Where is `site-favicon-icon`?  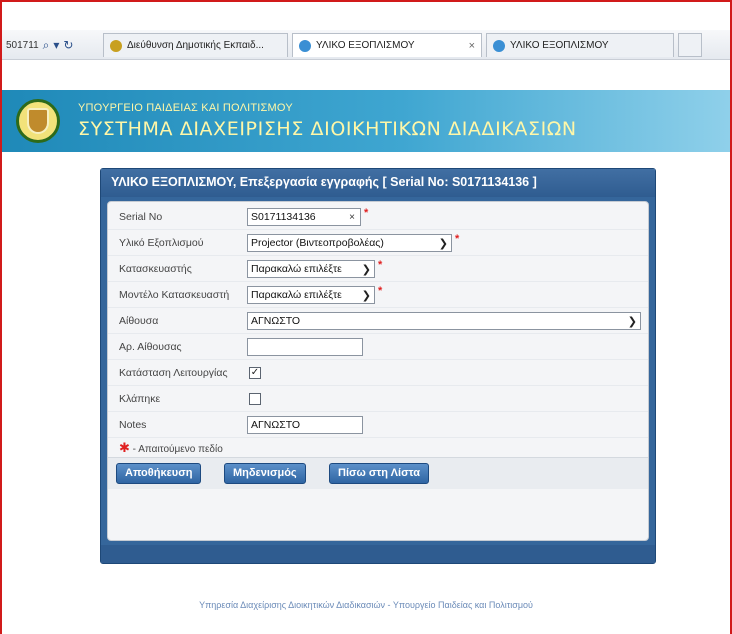
site-favicon-icon is located at coordinates (116, 45).